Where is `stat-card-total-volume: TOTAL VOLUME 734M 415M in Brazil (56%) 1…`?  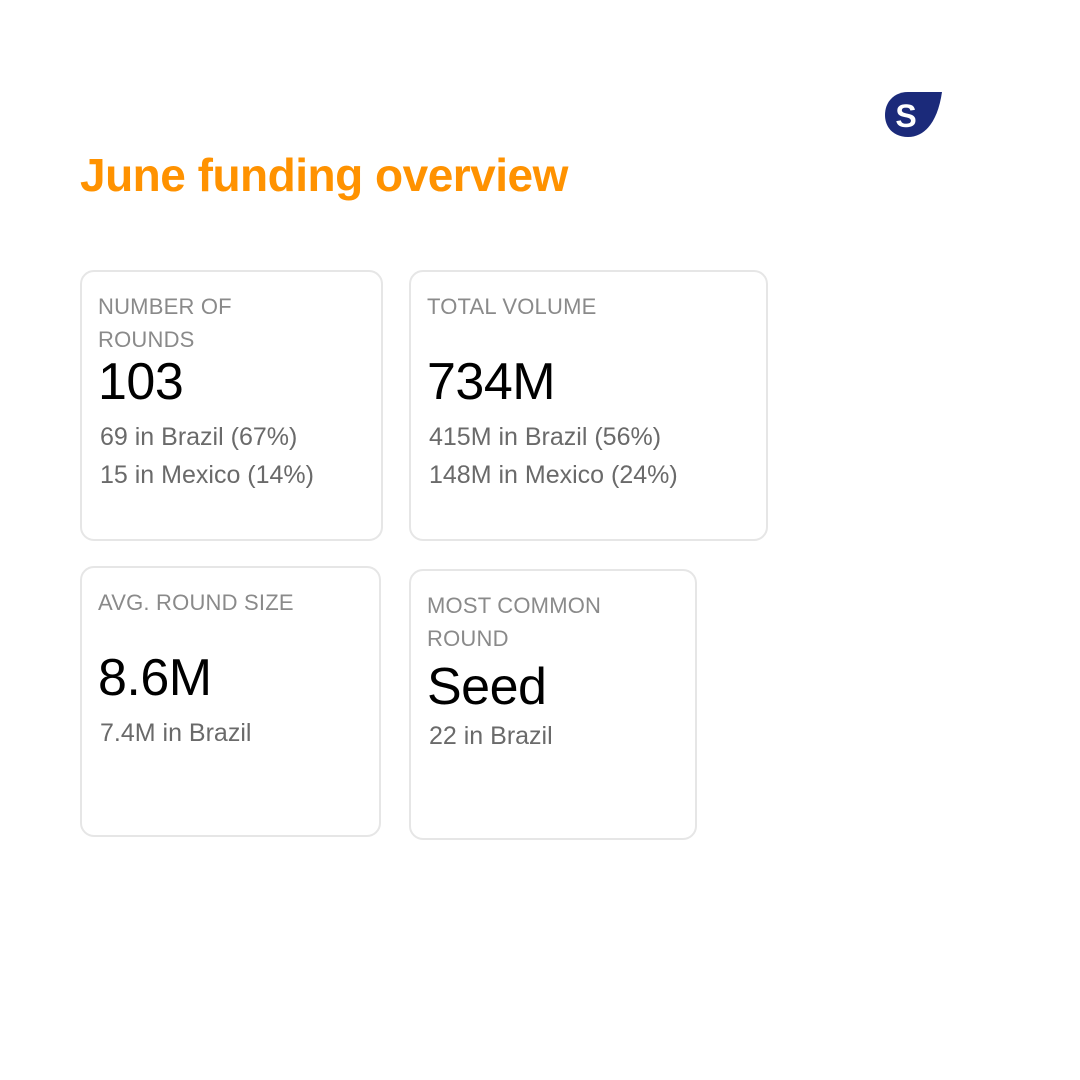 stat-card-total-volume: TOTAL VOLUME 734M 415M in Brazil (56%) 1… is located at coordinates (588, 405).